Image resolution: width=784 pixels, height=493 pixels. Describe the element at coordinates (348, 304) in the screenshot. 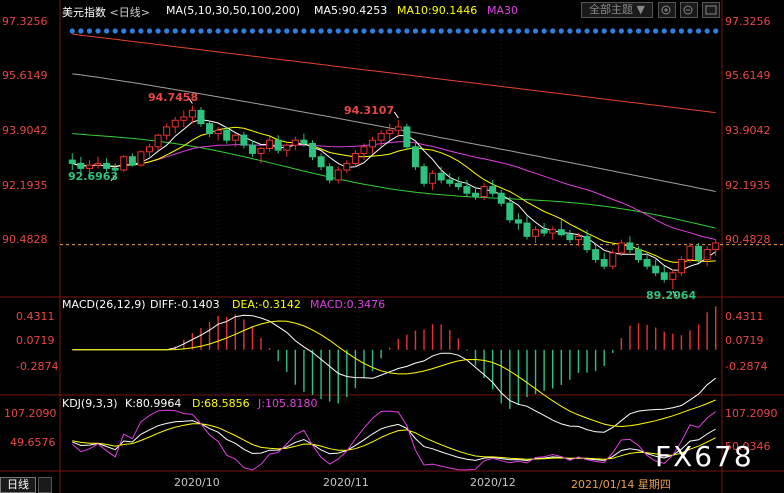

I see `macd-value: MACD:0.3476` at that location.